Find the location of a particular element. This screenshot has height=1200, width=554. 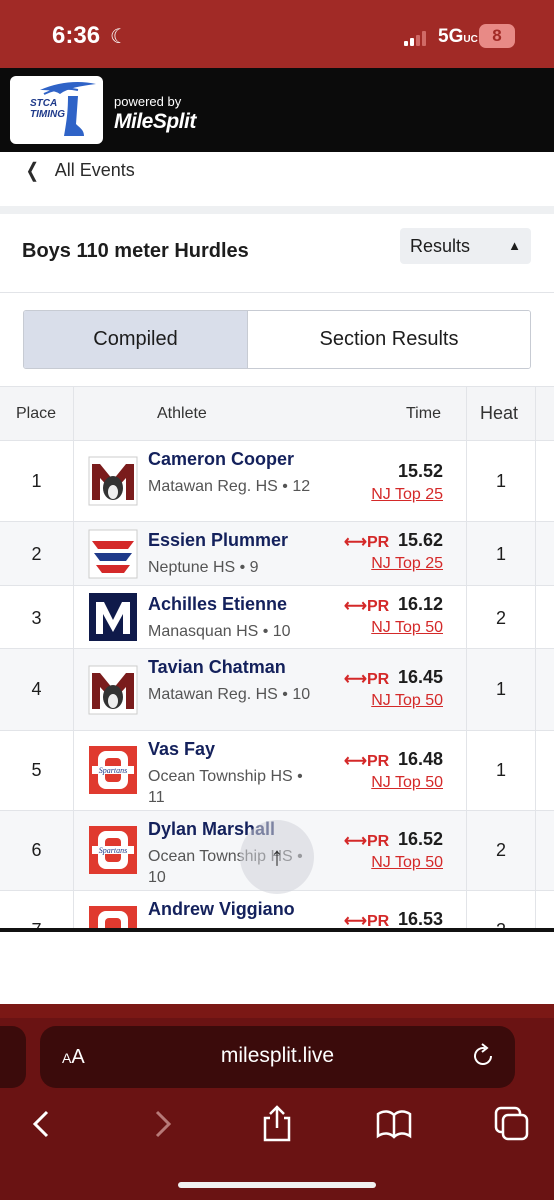

url-text: milesplit.live is located at coordinates (277, 1055).